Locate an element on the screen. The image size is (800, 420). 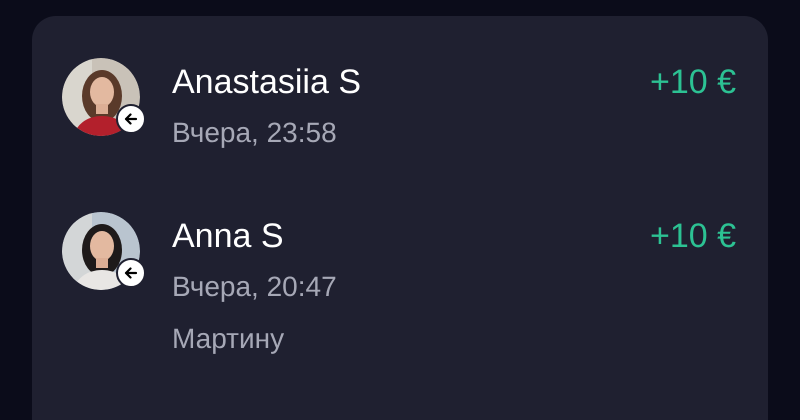
sender-name: Anna S is located at coordinates (228, 236).